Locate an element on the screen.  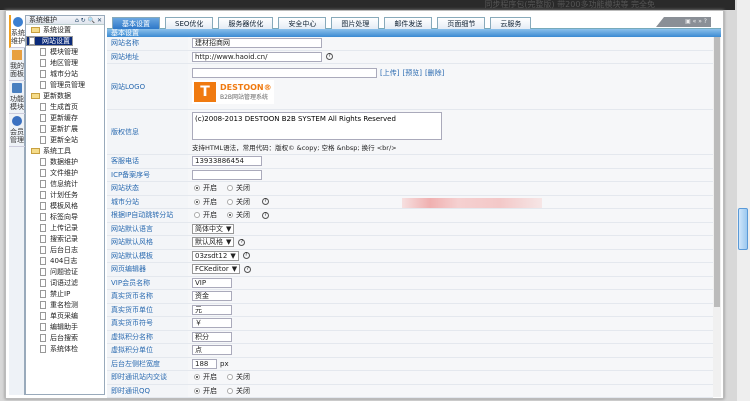
label: 网站名称 is located at coordinates (147, 43).